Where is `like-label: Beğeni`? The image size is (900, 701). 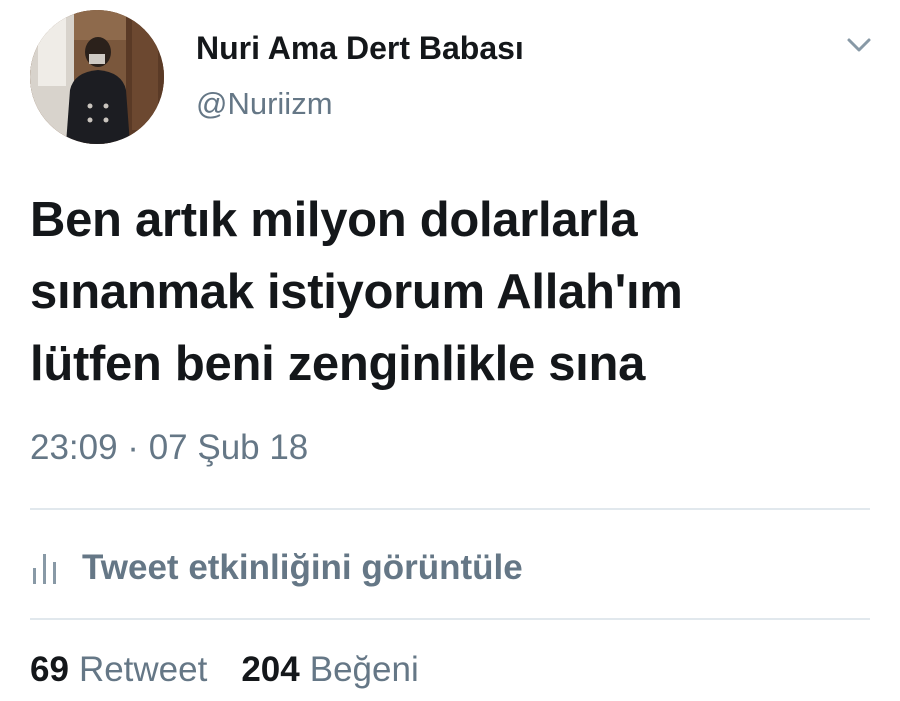 like-label: Beğeni is located at coordinates (364, 669).